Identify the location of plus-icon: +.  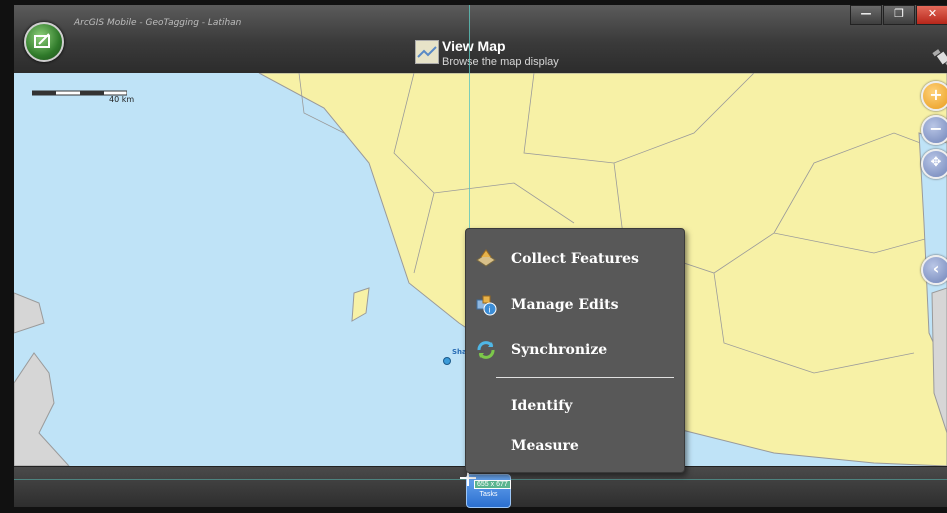
(936, 94).